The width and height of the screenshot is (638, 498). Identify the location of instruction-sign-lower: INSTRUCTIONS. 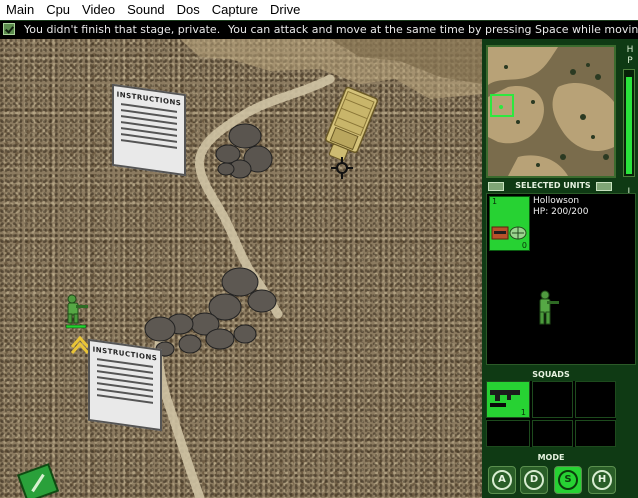
(125, 385).